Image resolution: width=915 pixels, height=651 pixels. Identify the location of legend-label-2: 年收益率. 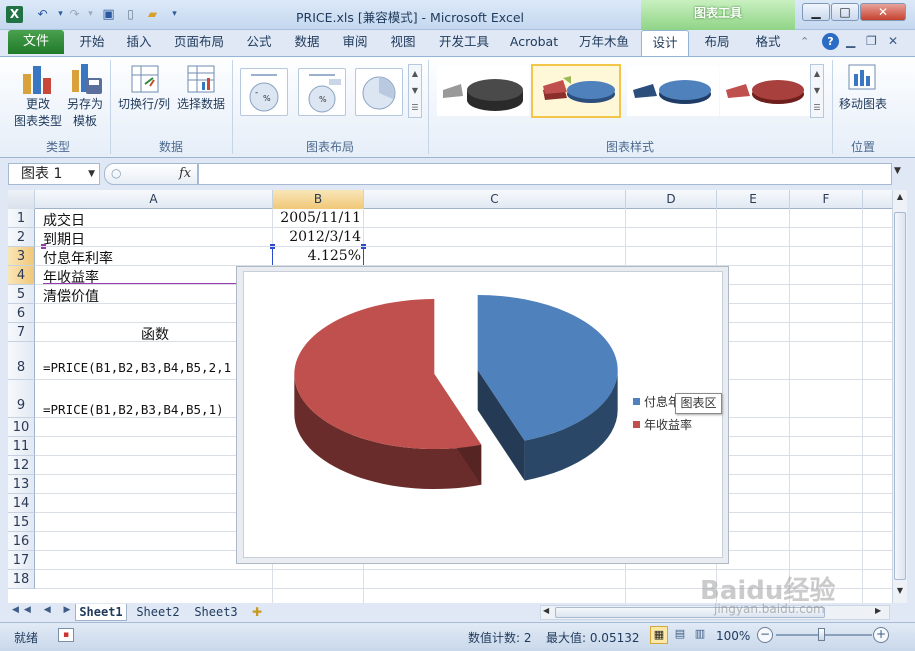
(668, 424).